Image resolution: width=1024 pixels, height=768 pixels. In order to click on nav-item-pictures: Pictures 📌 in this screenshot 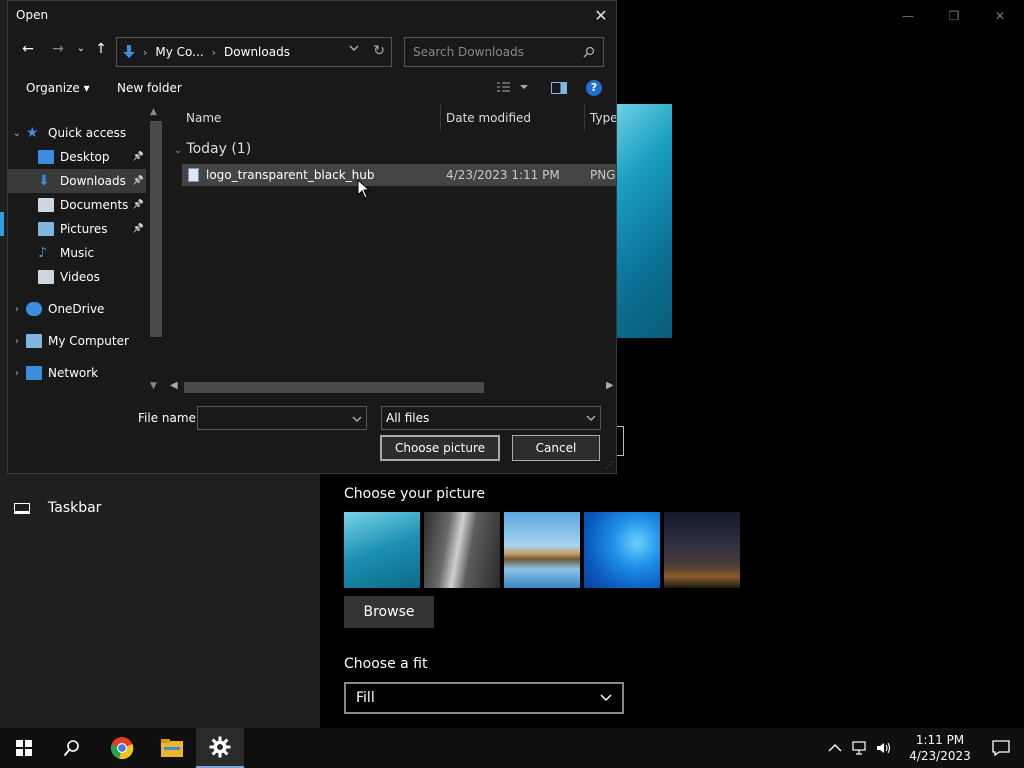, I will do `click(77, 229)`.